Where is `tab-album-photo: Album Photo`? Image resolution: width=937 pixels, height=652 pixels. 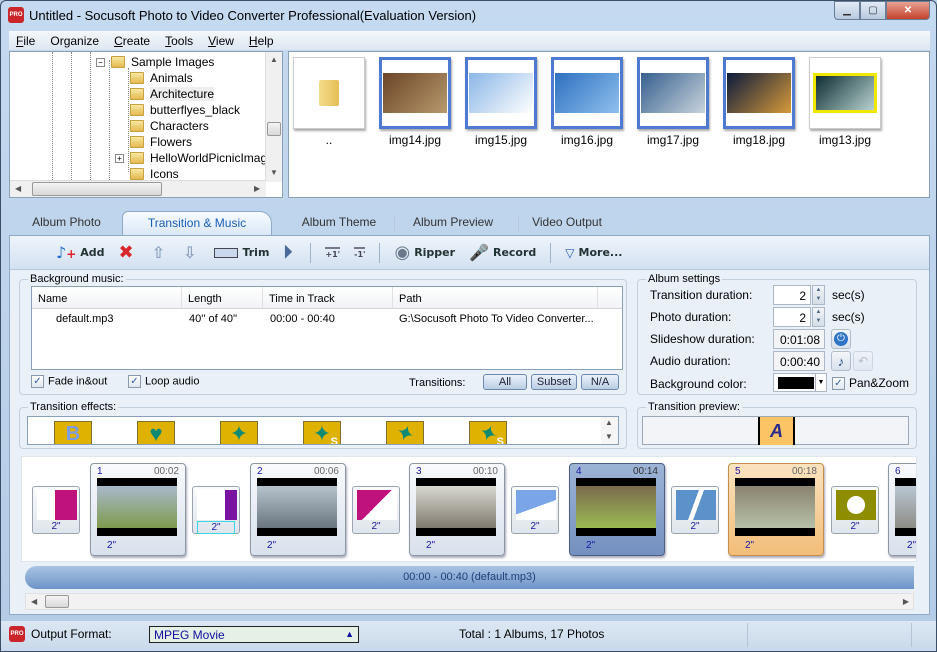 tab-album-photo: Album Photo is located at coordinates (66, 223).